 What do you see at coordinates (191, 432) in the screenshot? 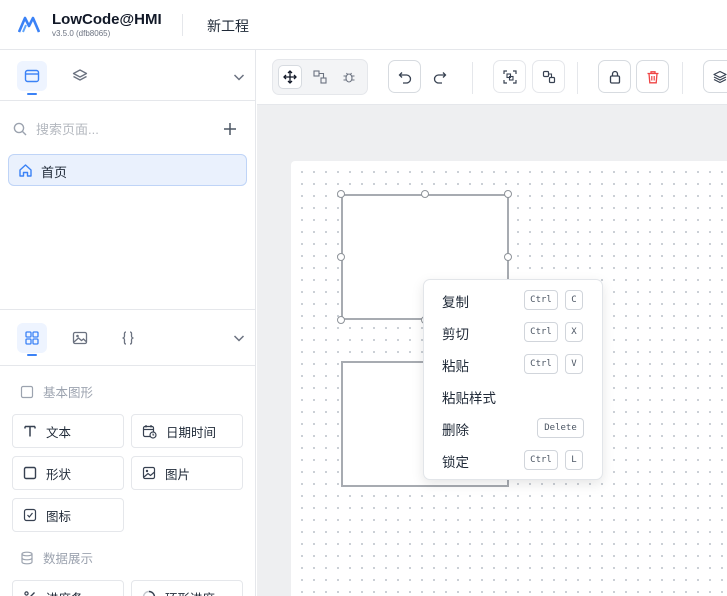
I see `component-label: 日期时间` at bounding box center [191, 432].